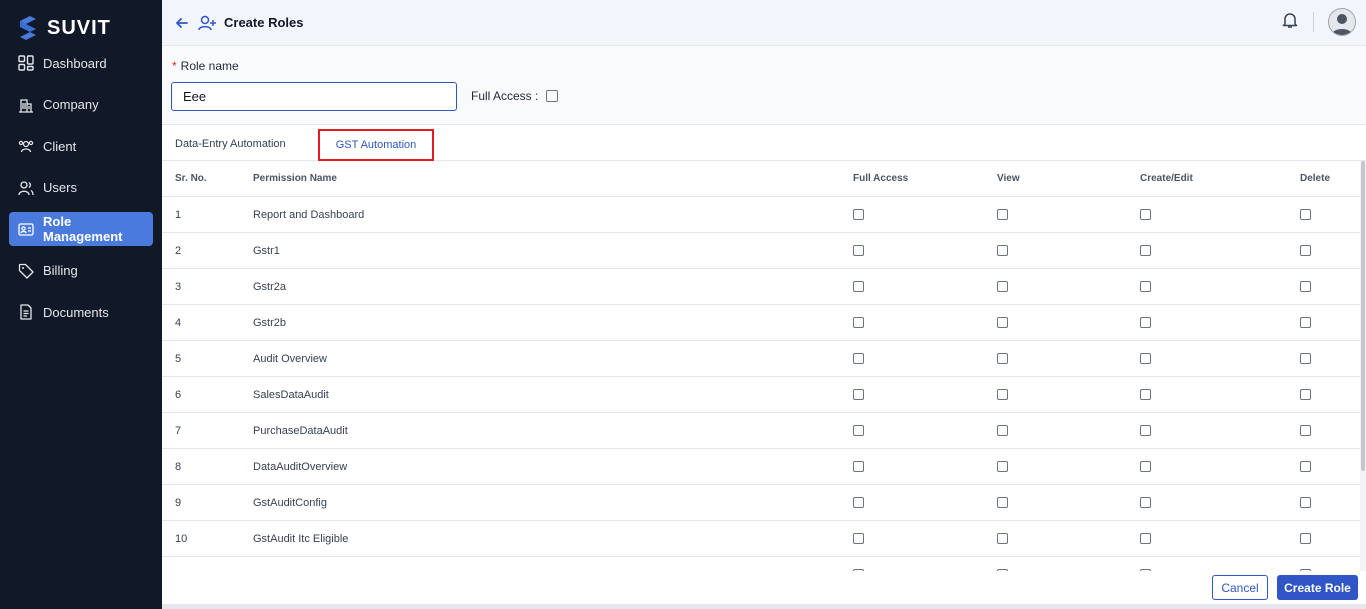 The image size is (1366, 609). I want to click on brand-logo: SUVIT, so click(81, 23).